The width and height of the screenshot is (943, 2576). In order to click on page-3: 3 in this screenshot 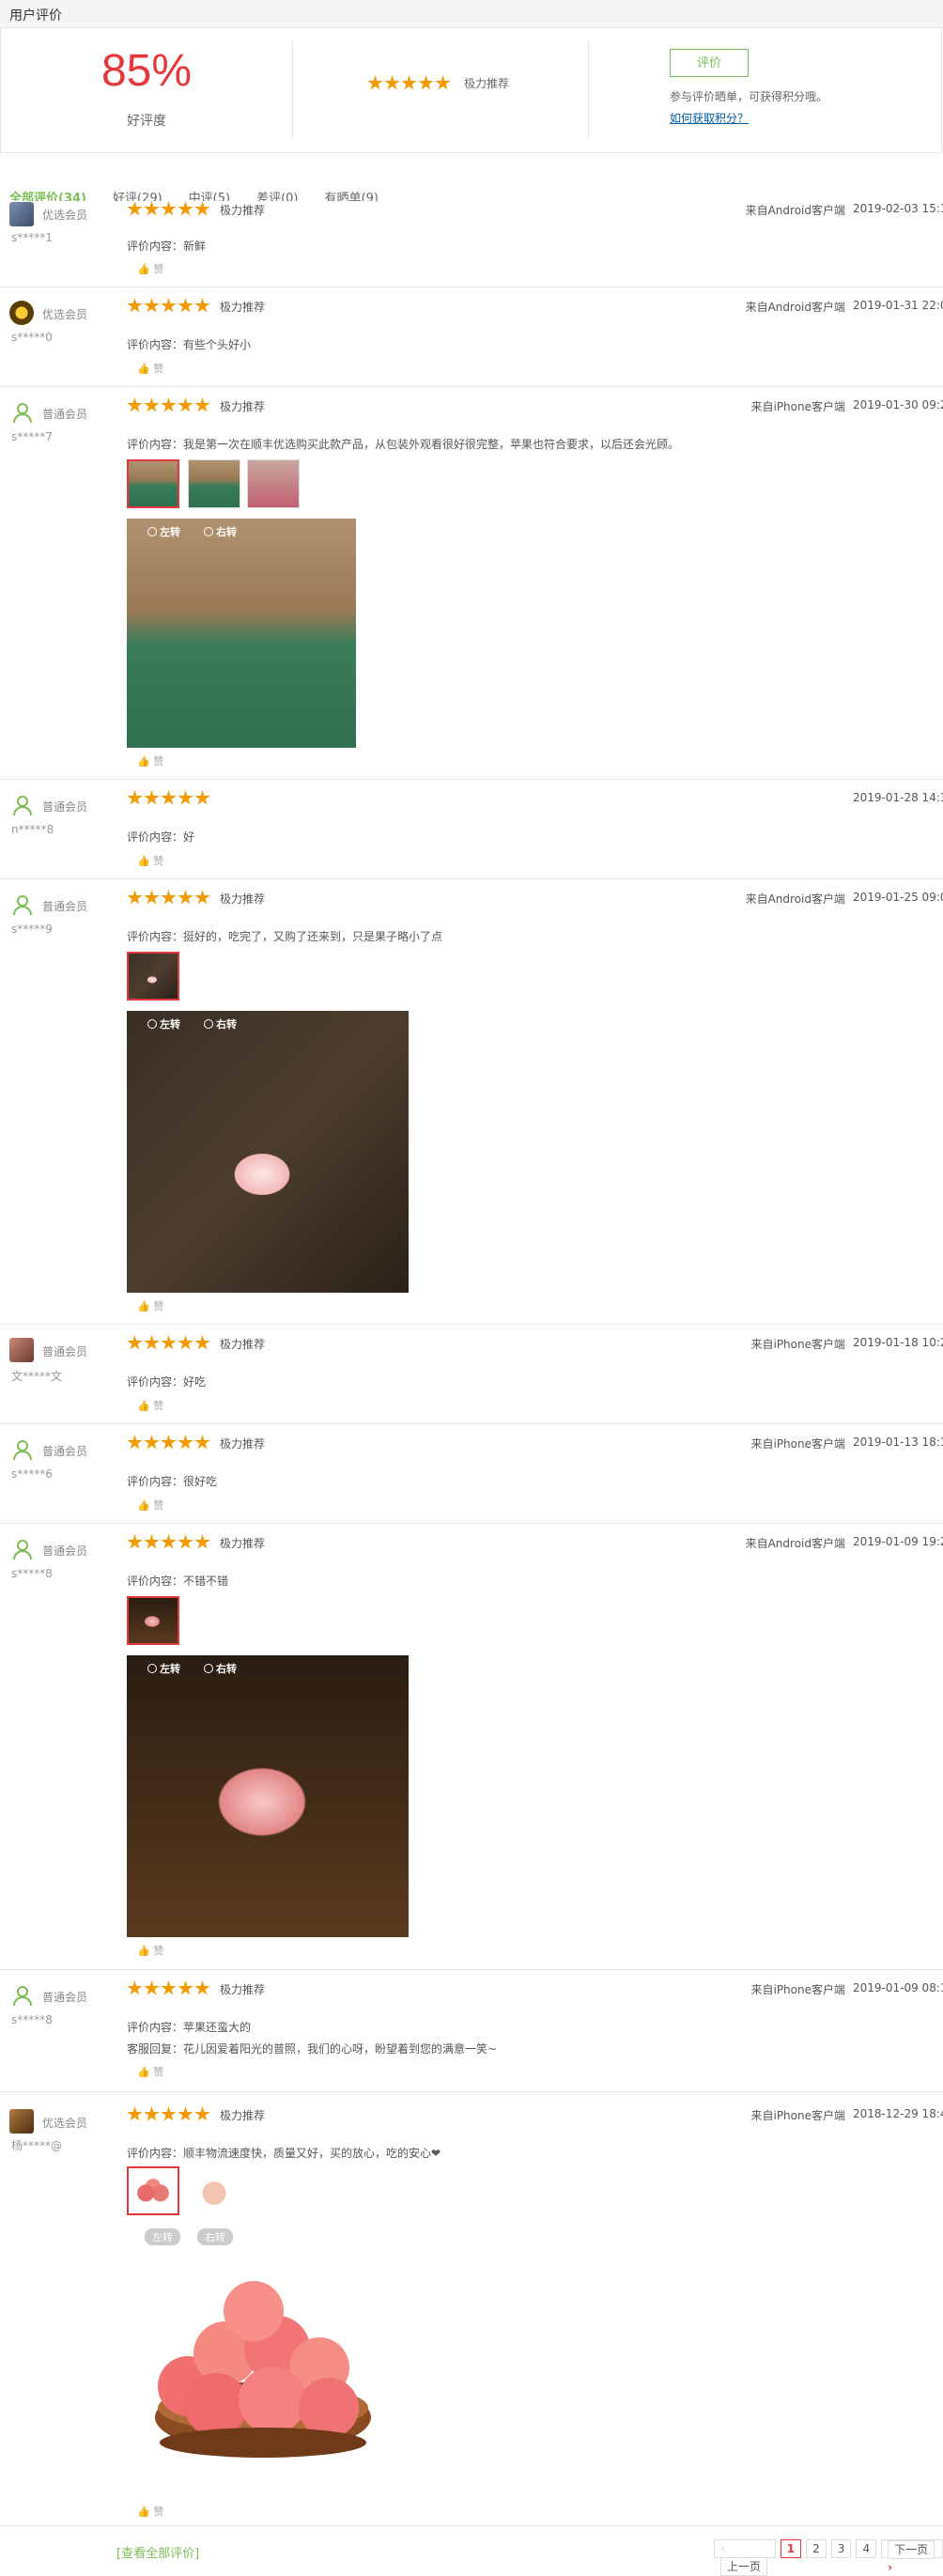, I will do `click(841, 2549)`.